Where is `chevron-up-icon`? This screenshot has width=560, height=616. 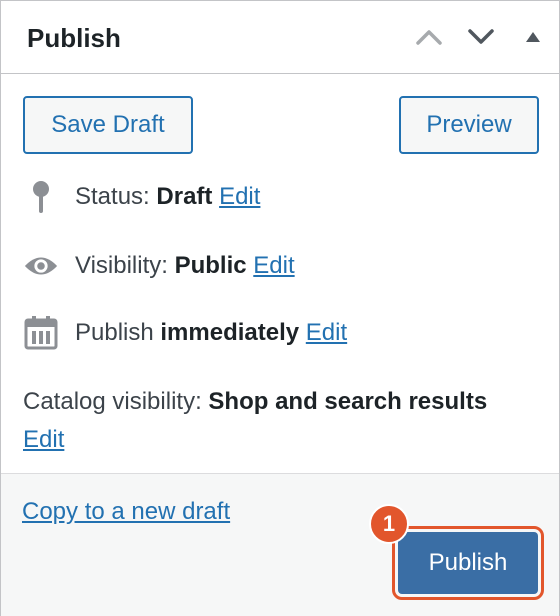 chevron-up-icon is located at coordinates (429, 39).